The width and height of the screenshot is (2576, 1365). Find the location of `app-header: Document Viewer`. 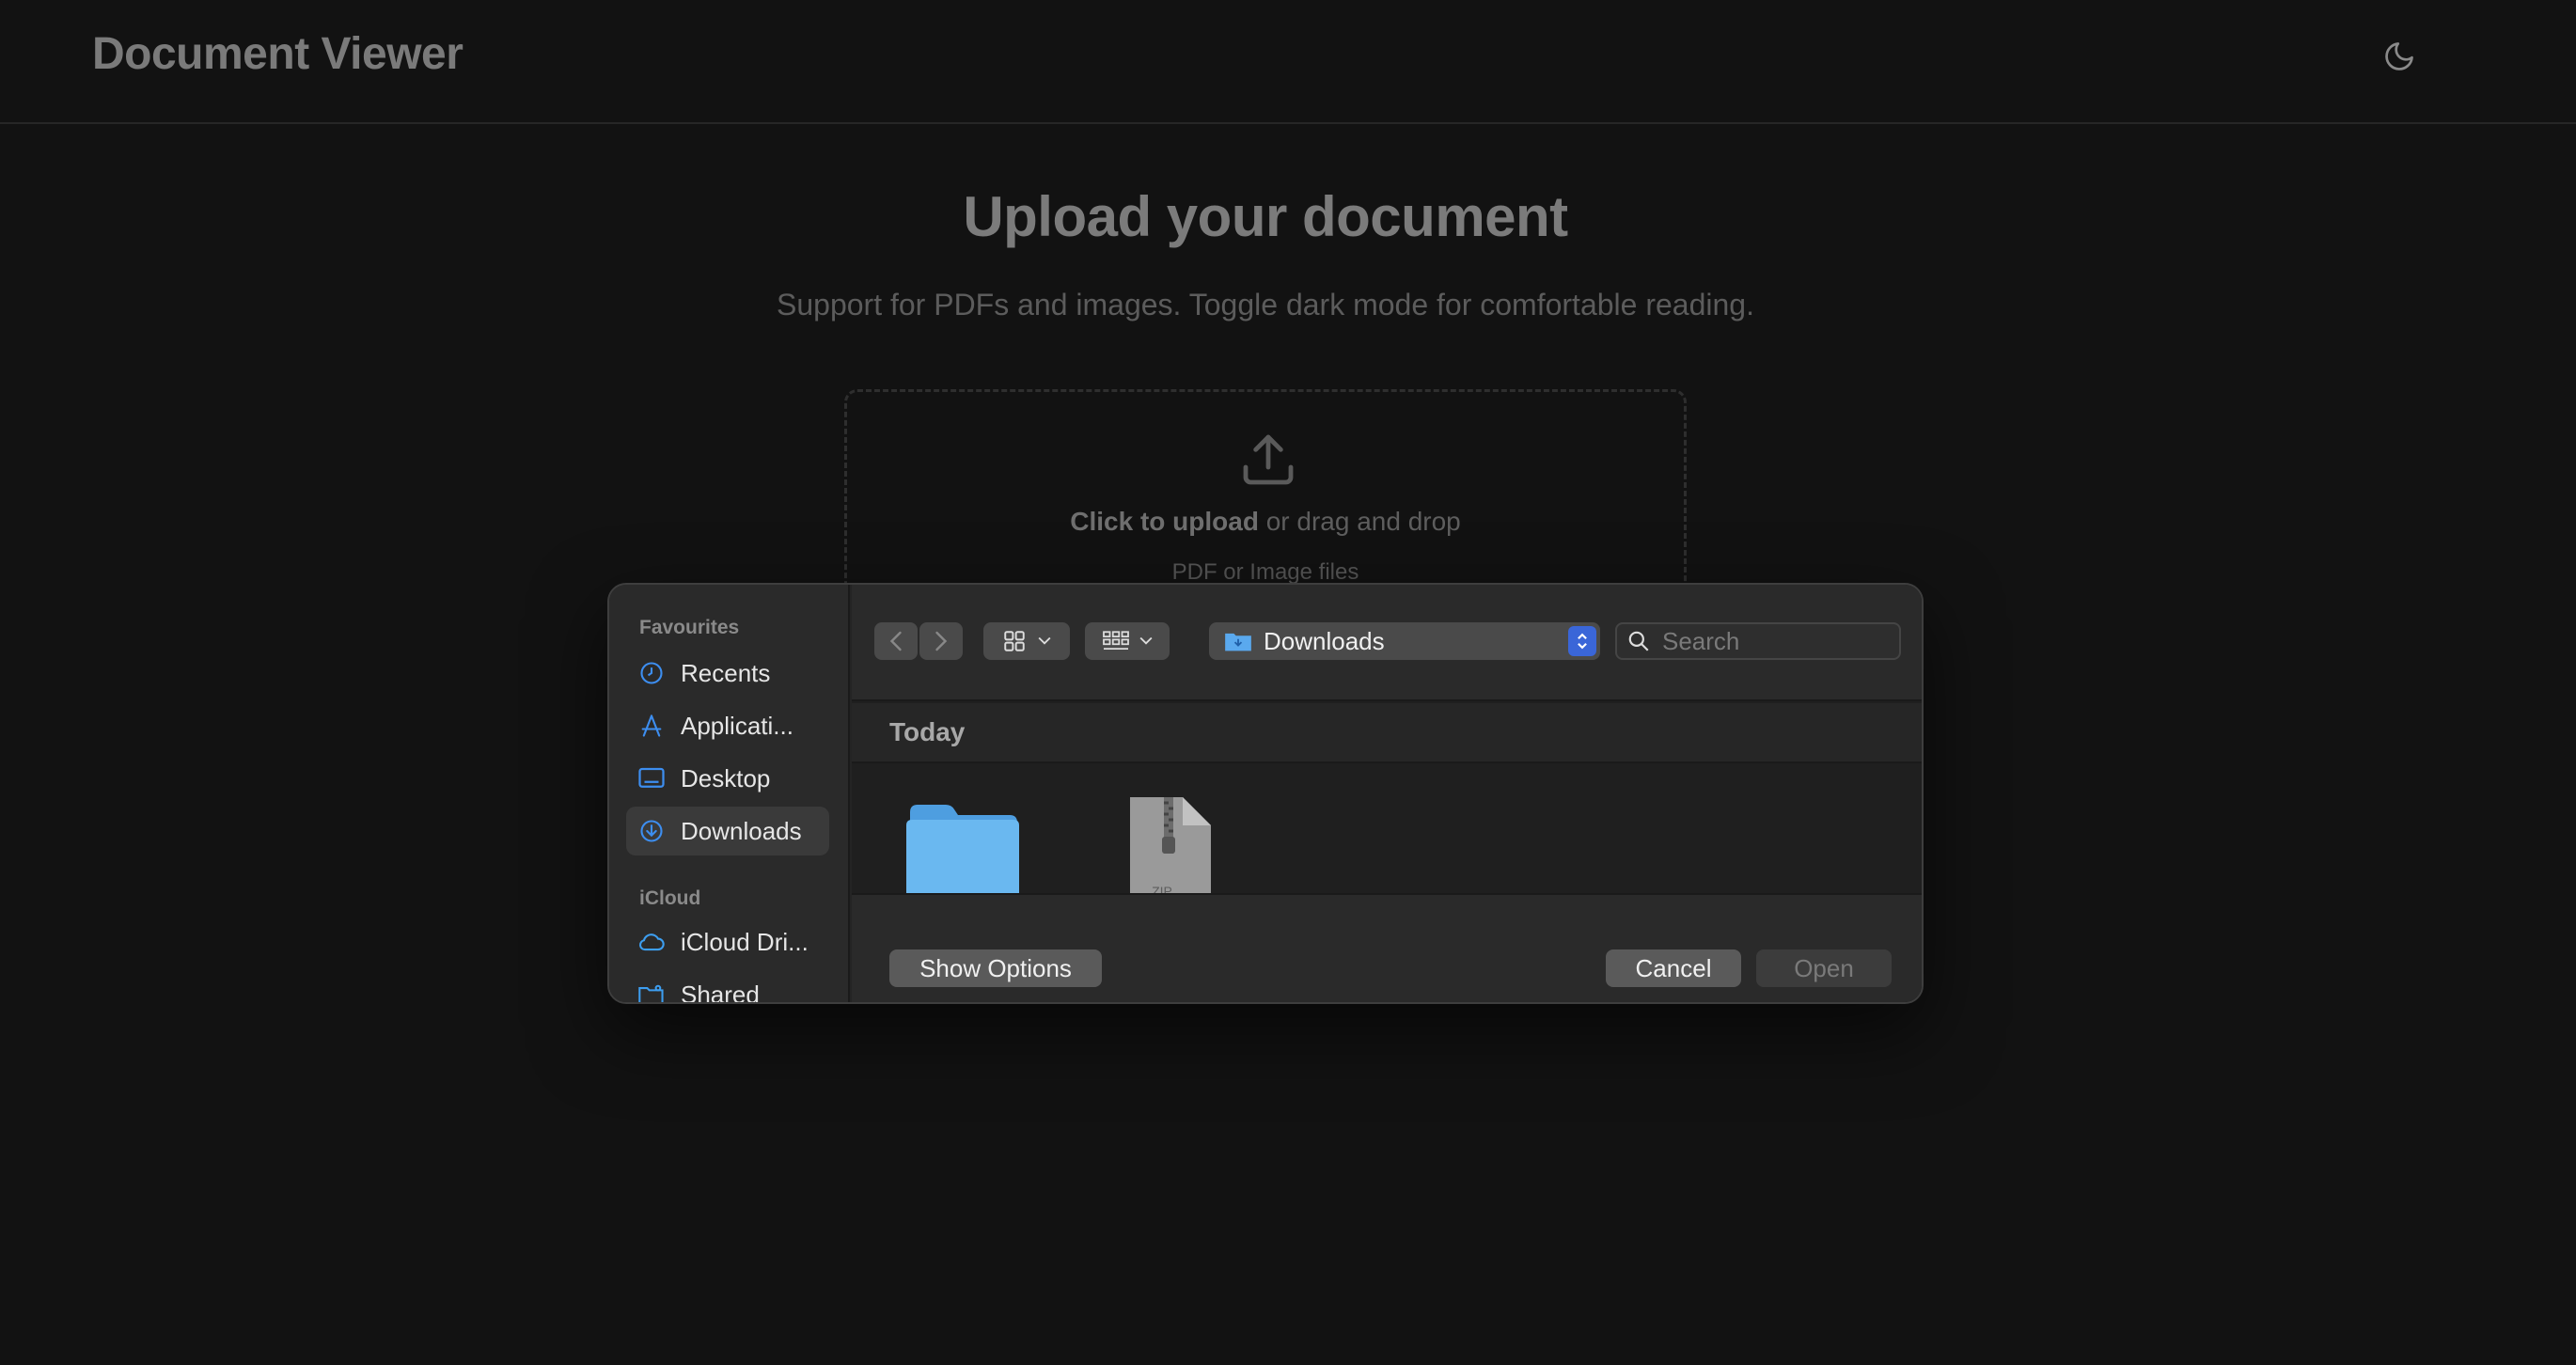

app-header: Document Viewer is located at coordinates (1288, 62).